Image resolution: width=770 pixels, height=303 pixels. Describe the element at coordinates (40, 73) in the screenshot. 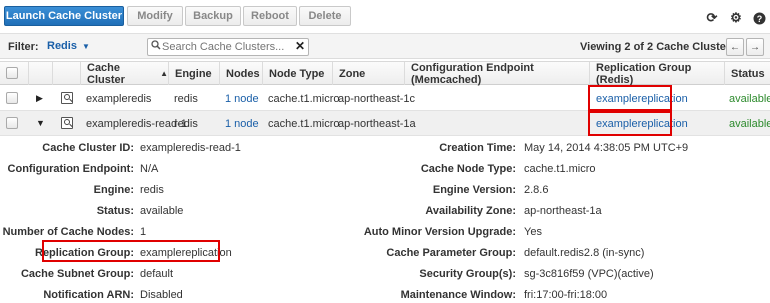

I see `expand-header` at that location.